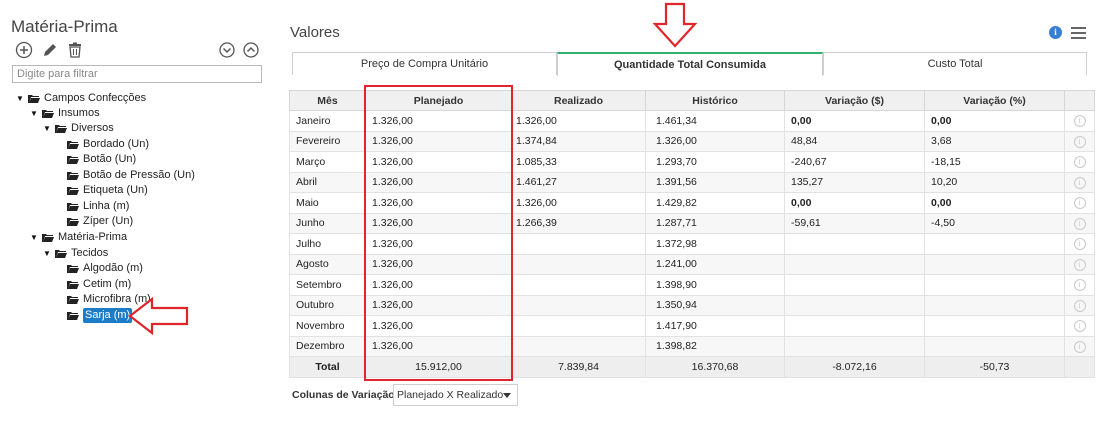 The width and height of the screenshot is (1100, 425). I want to click on total-label: Total, so click(327, 367).